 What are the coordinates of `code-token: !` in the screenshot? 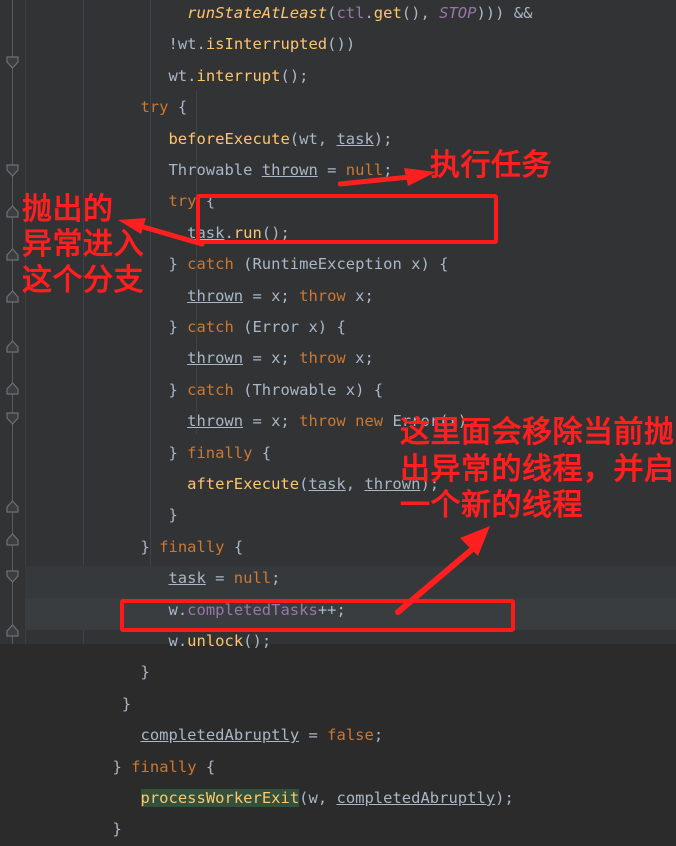 It's located at (173, 44).